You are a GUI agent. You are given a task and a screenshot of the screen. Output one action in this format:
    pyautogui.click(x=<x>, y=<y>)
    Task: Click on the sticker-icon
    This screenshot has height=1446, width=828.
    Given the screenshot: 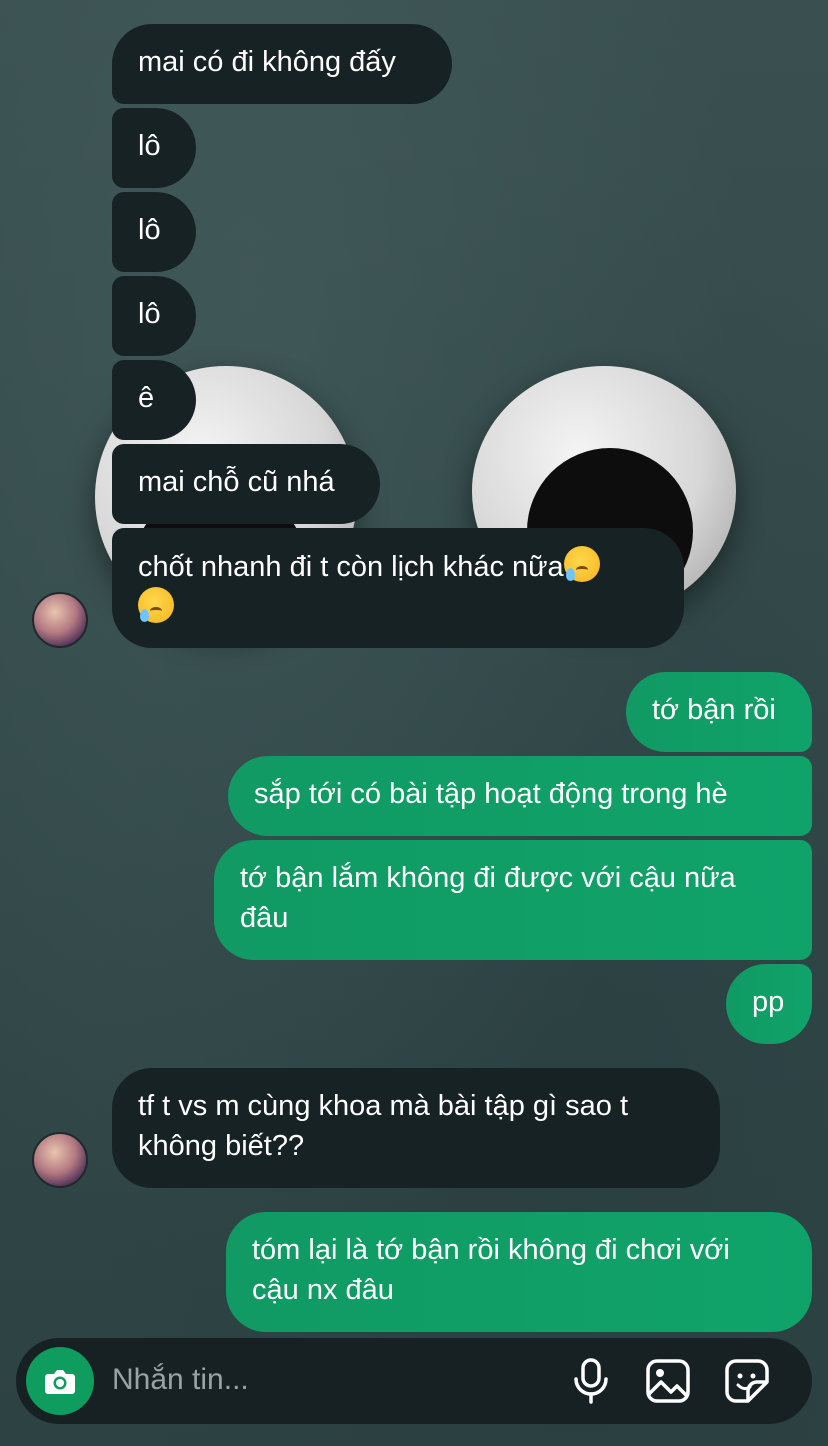 What is the action you would take?
    pyautogui.click(x=747, y=1381)
    